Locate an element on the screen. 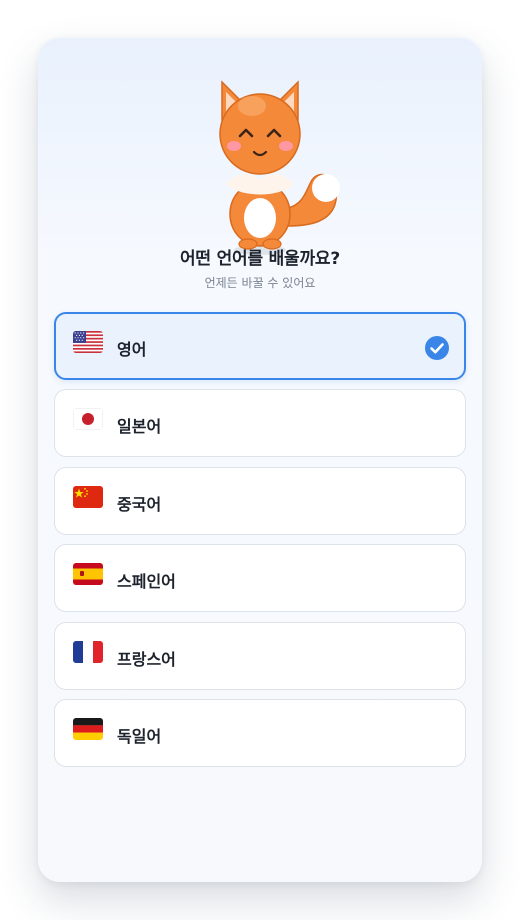  language-label: 일본어 is located at coordinates (139, 427).